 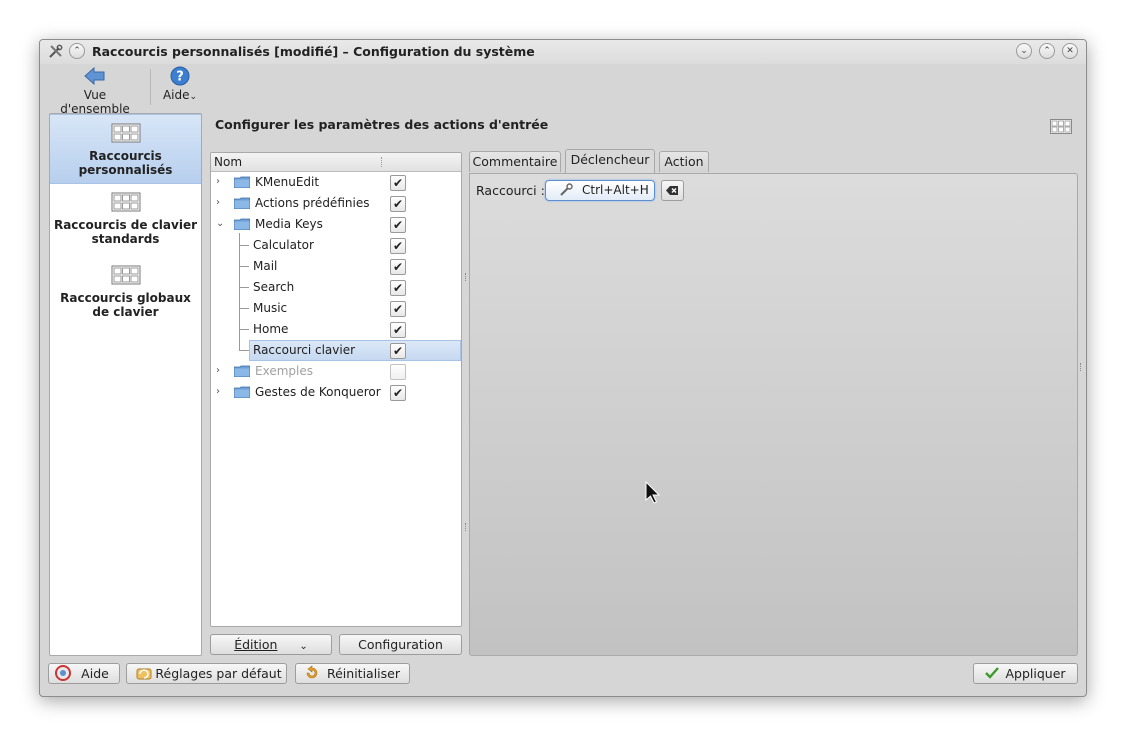 I want to click on toolbar: Vue d'ensemble ? Aide⌄, so click(x=563, y=90).